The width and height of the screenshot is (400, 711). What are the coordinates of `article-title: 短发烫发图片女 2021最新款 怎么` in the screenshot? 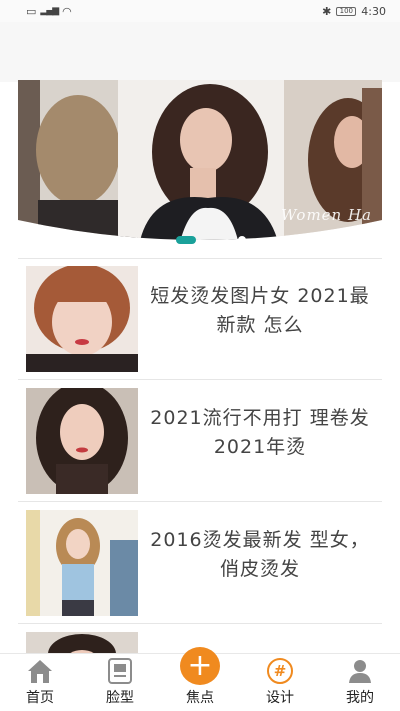 It's located at (260, 310).